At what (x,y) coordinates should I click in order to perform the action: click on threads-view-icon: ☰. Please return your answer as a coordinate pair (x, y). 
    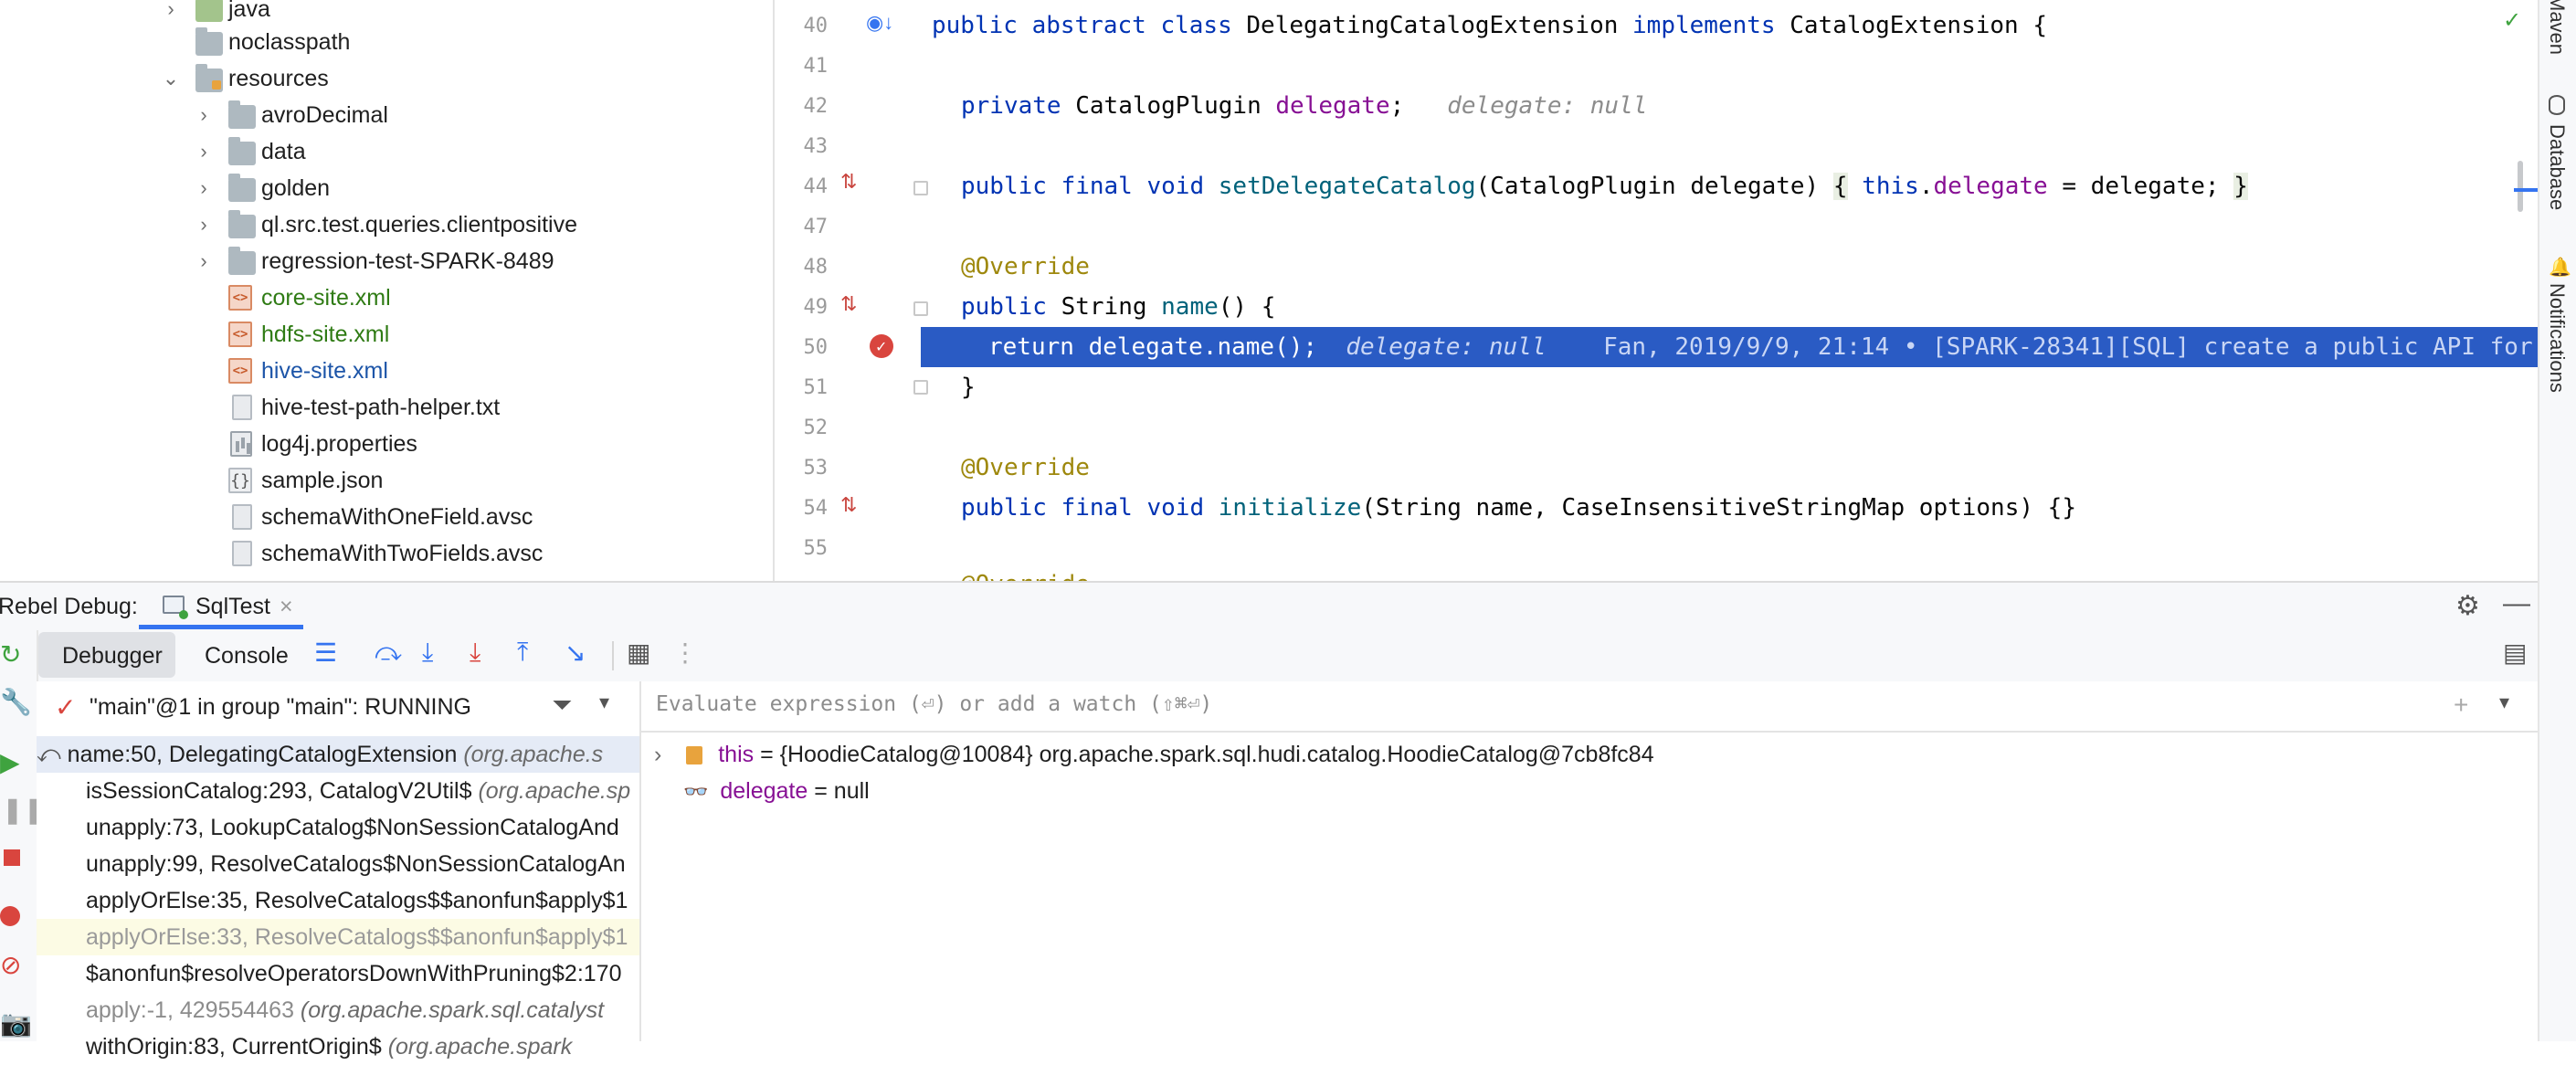
    Looking at the image, I should click on (325, 653).